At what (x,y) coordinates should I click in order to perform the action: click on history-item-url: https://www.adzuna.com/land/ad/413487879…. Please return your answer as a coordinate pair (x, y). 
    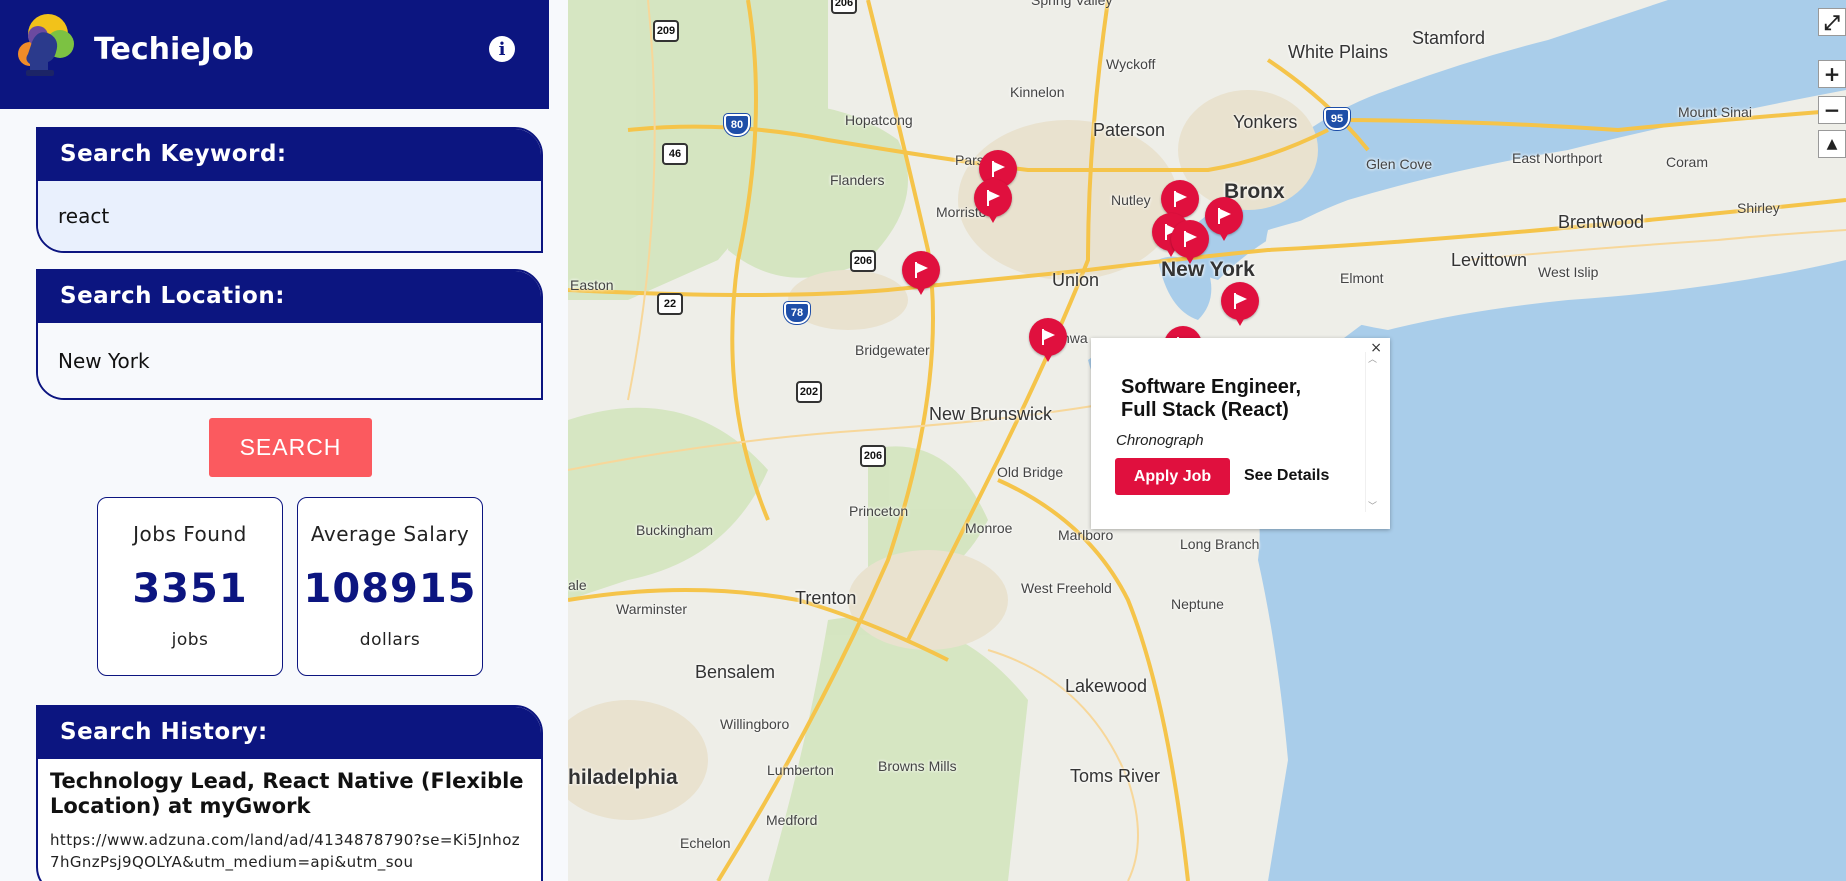
    Looking at the image, I should click on (289, 851).